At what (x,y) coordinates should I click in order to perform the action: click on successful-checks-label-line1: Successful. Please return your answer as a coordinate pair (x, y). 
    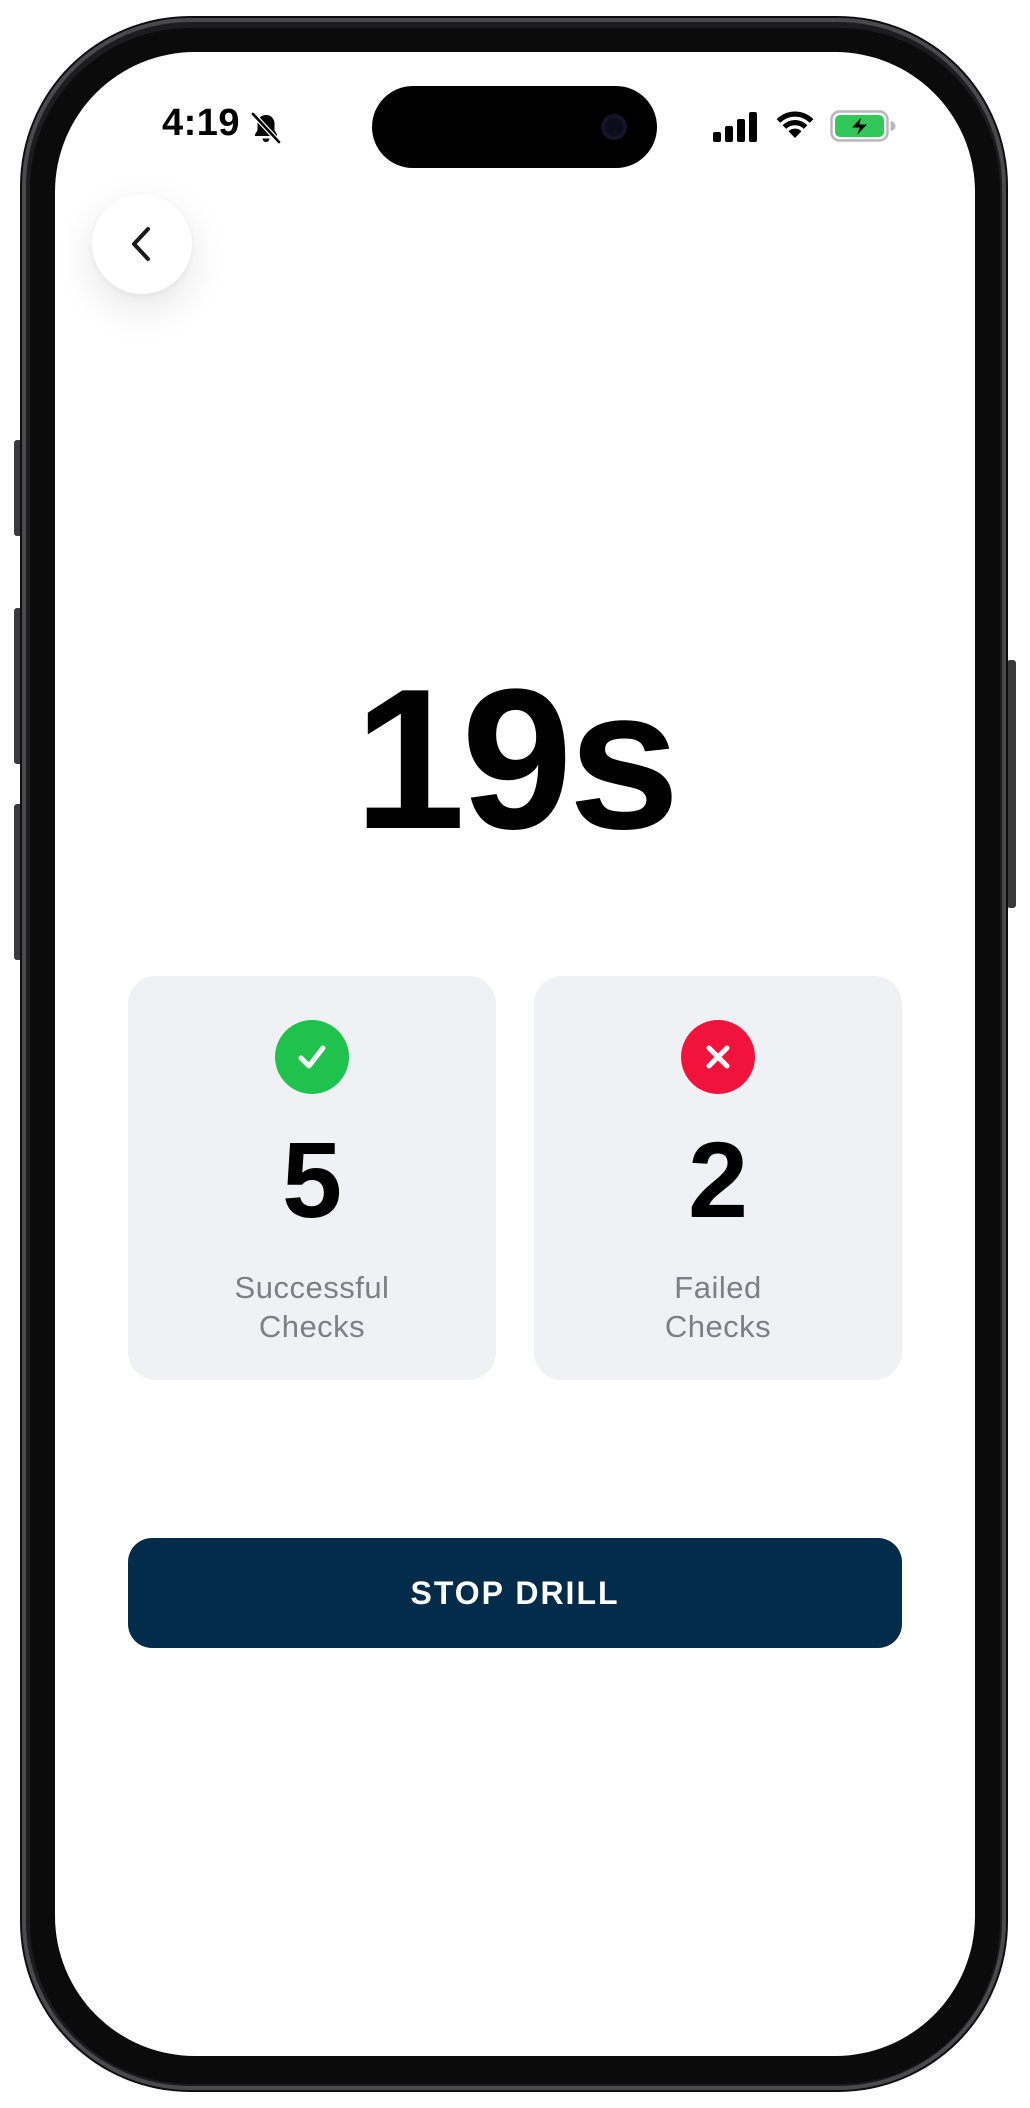
    Looking at the image, I should click on (312, 1287).